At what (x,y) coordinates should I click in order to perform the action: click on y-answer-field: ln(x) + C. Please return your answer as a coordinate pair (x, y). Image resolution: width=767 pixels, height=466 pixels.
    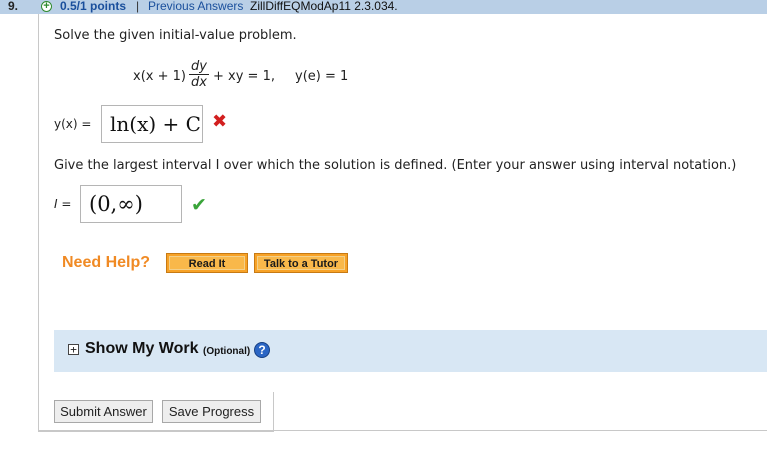
    Looking at the image, I should click on (152, 124).